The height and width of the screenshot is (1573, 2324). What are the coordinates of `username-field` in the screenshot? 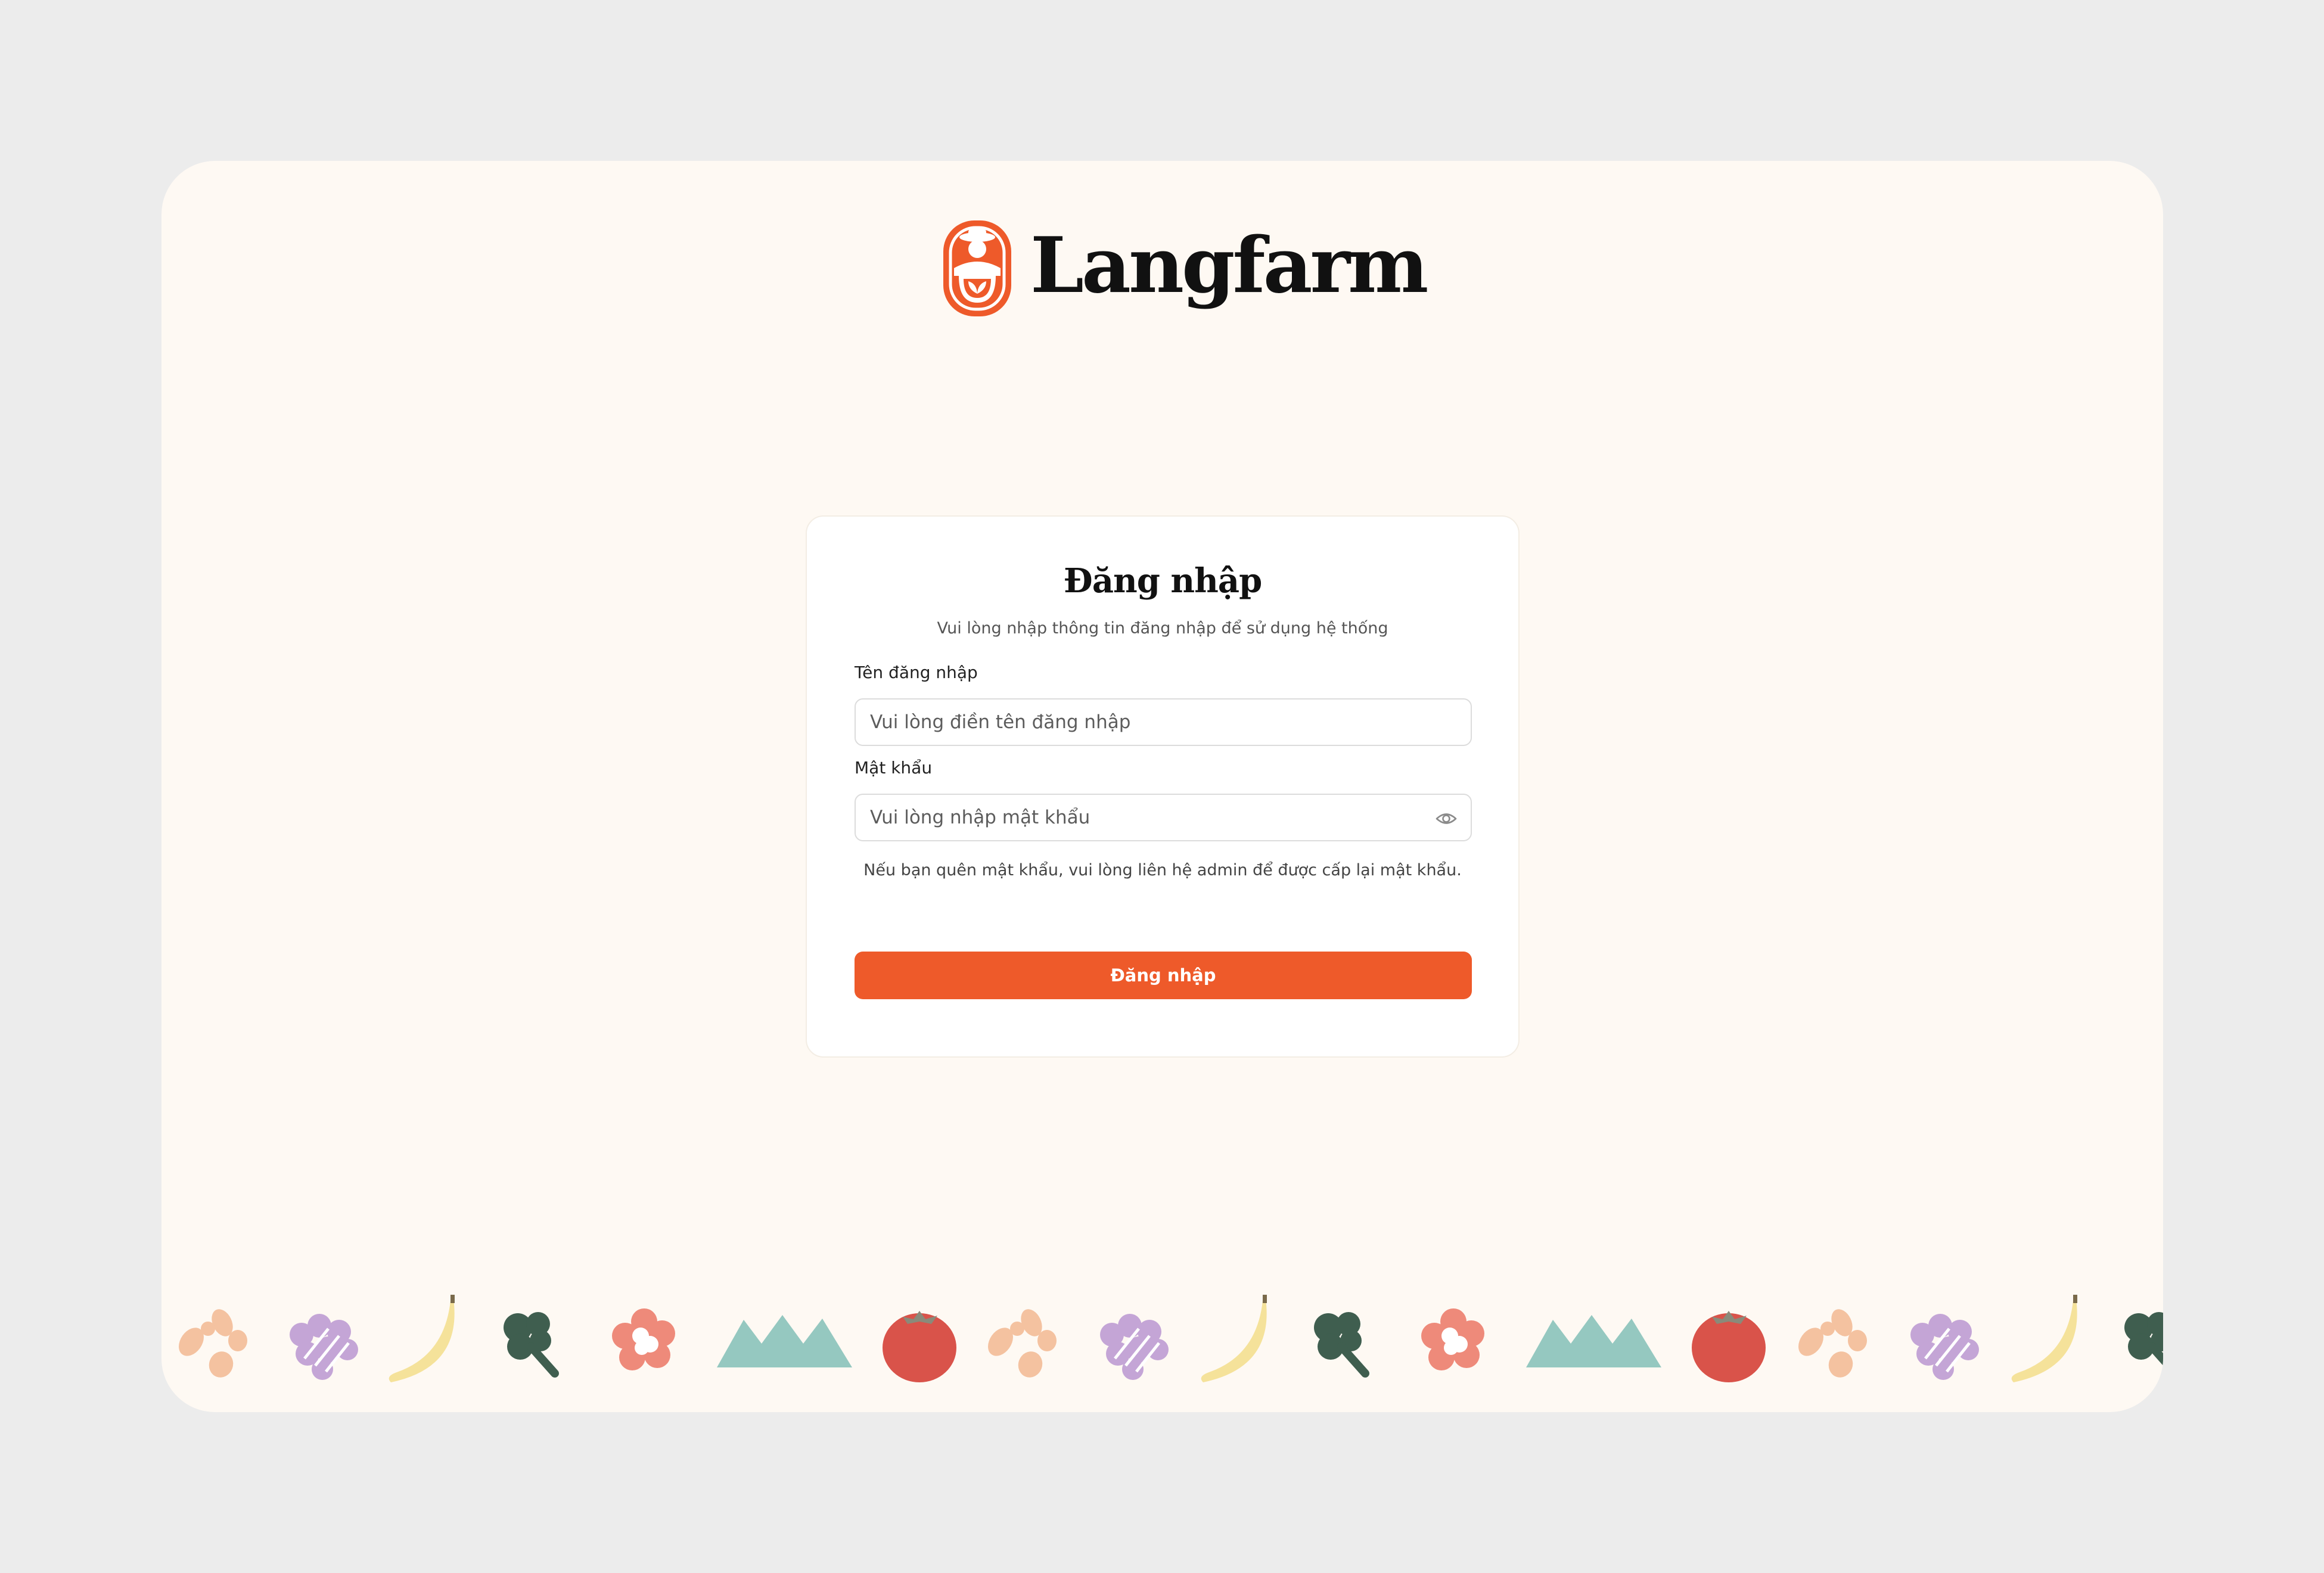 It's located at (1163, 722).